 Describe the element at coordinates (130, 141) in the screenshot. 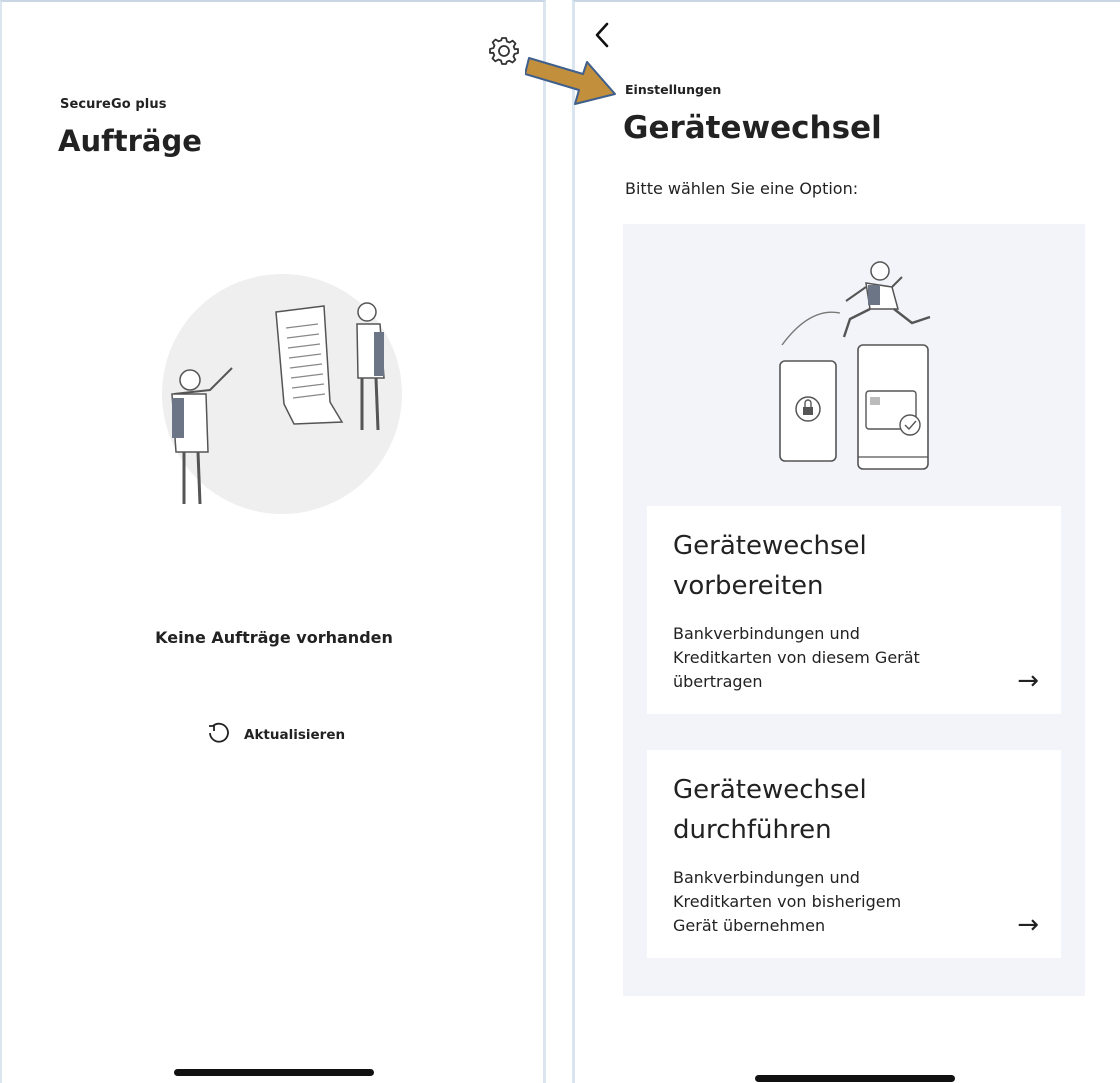

I see `page-title: Aufträge` at that location.